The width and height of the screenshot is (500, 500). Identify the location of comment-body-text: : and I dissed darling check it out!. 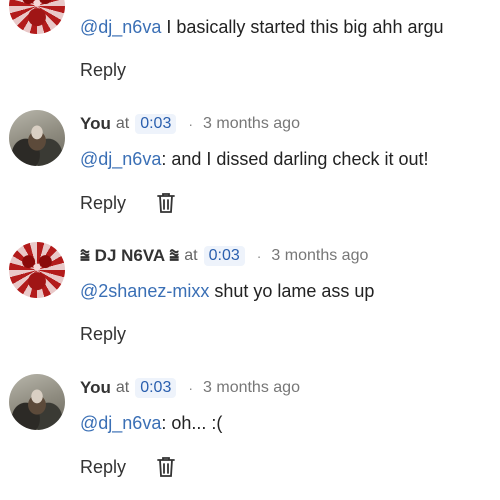
(295, 159).